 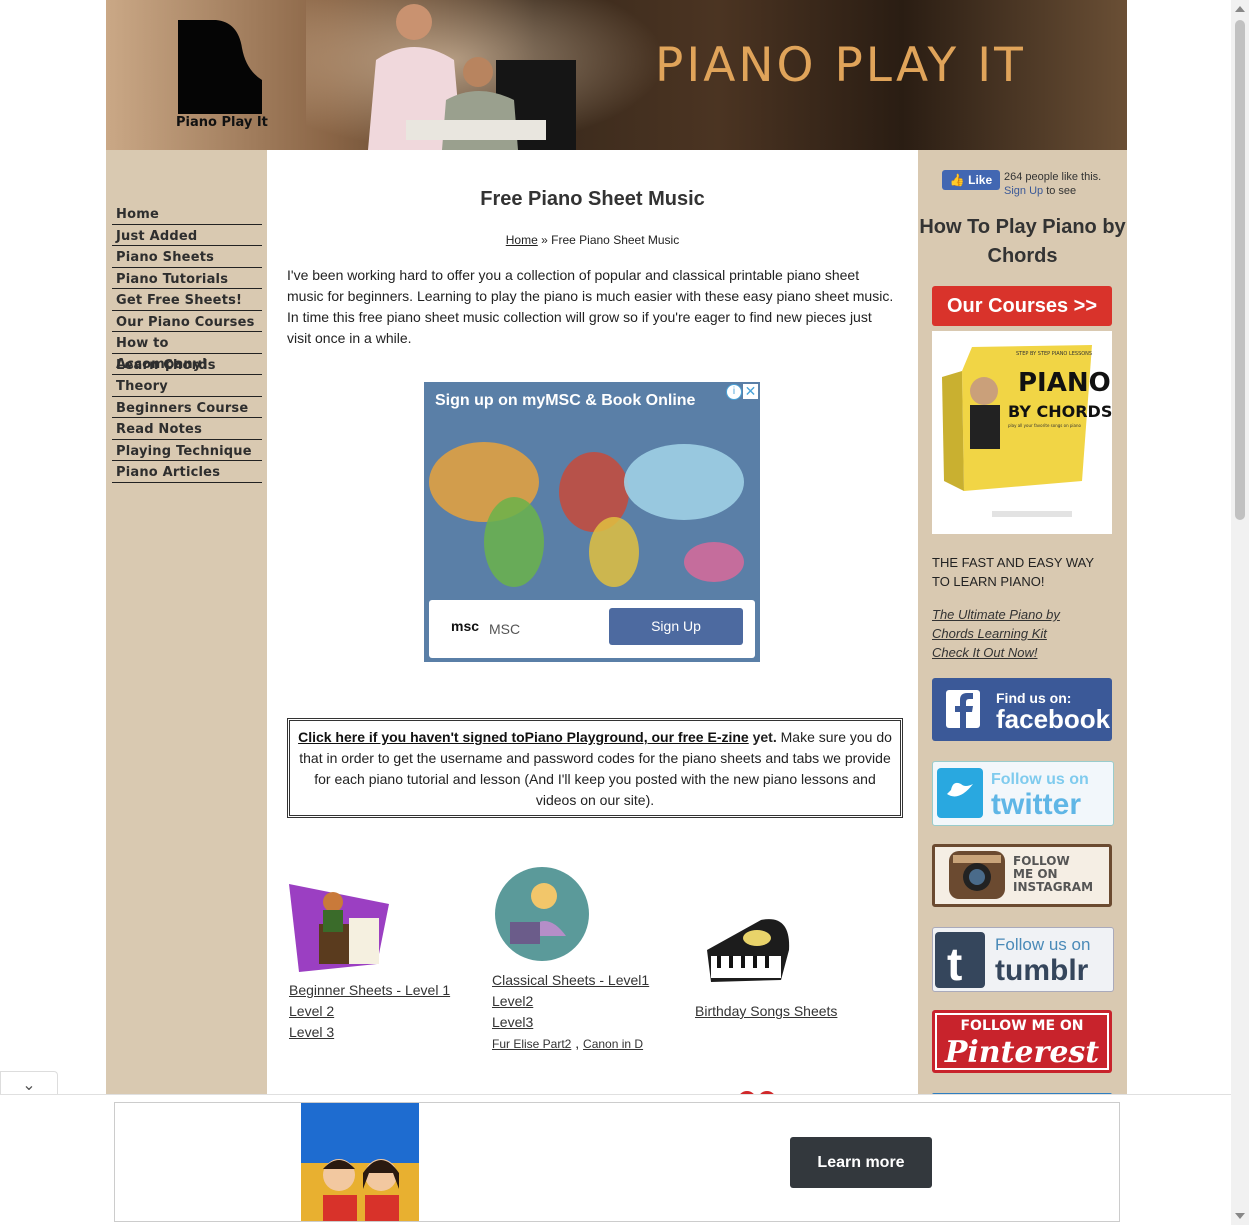 I want to click on birthday-piano-image, so click(x=749, y=953).